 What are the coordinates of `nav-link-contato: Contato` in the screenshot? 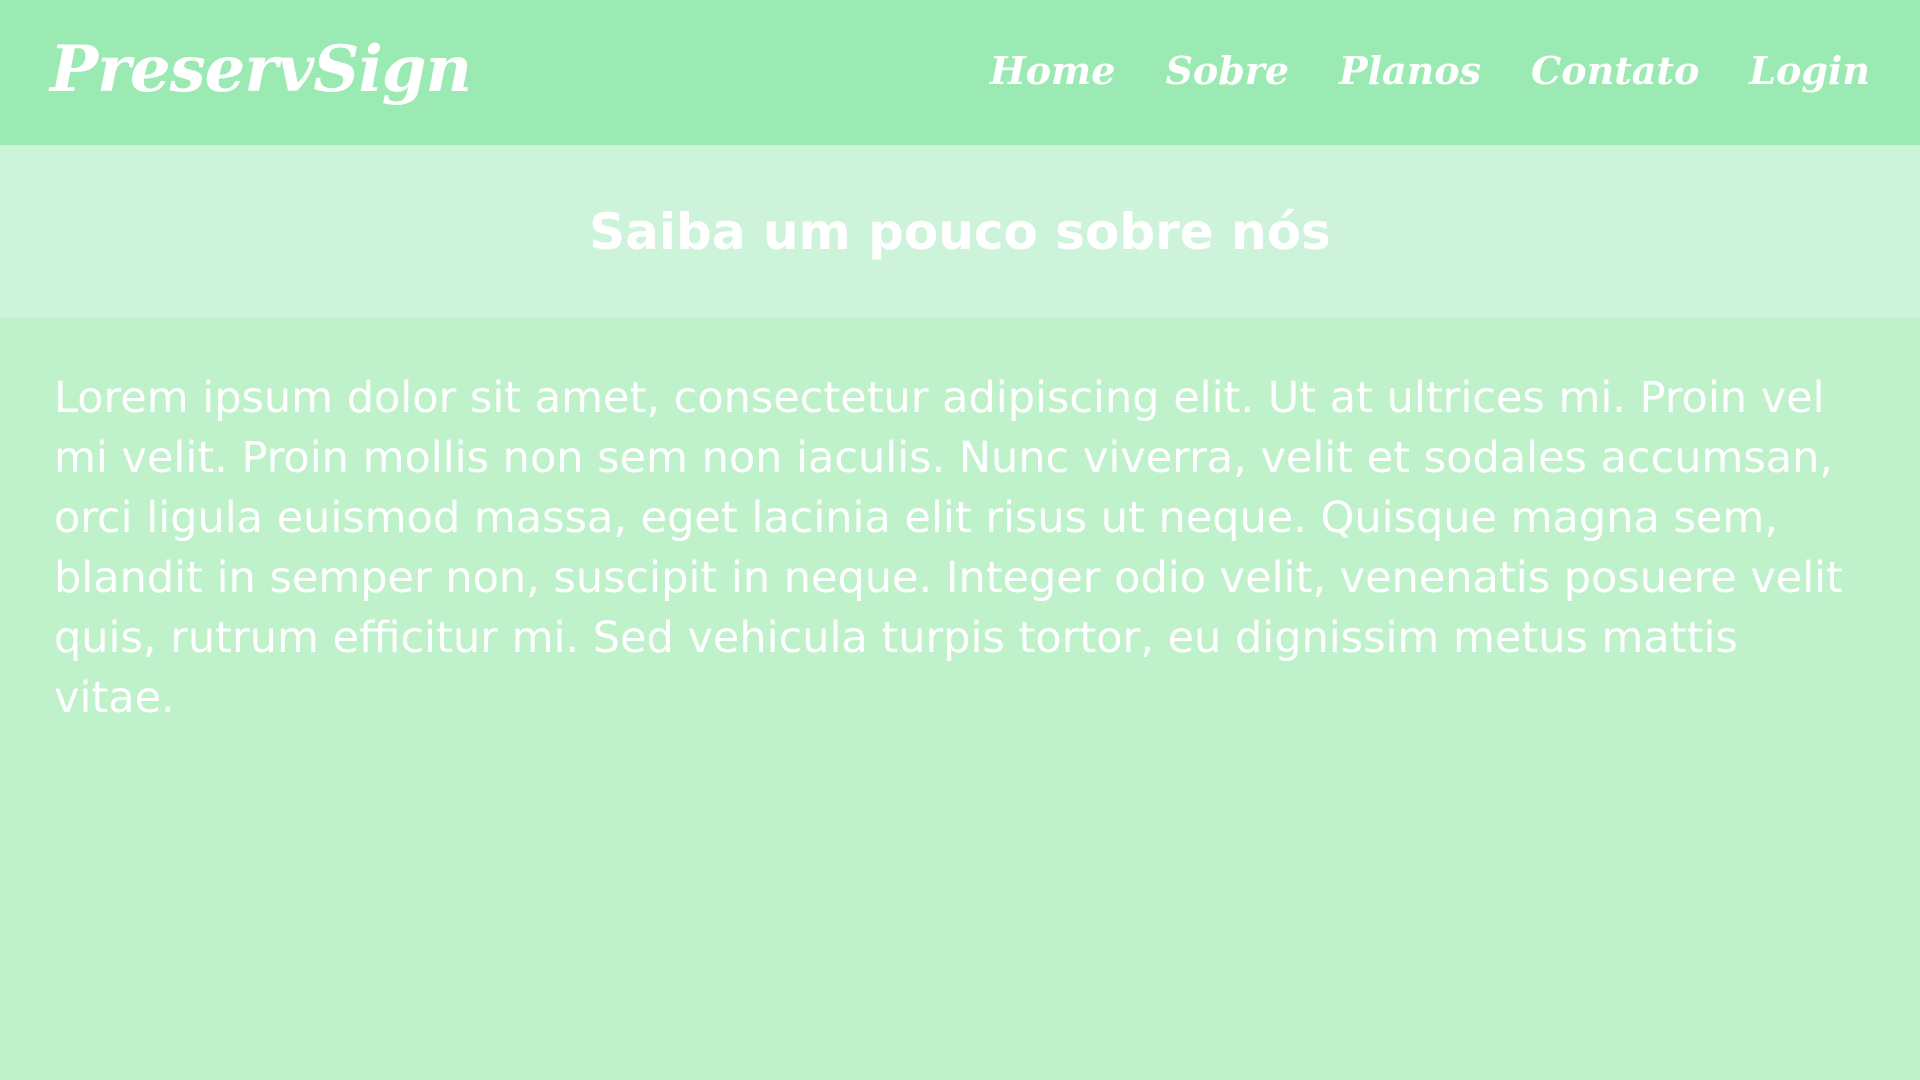 It's located at (1615, 70).